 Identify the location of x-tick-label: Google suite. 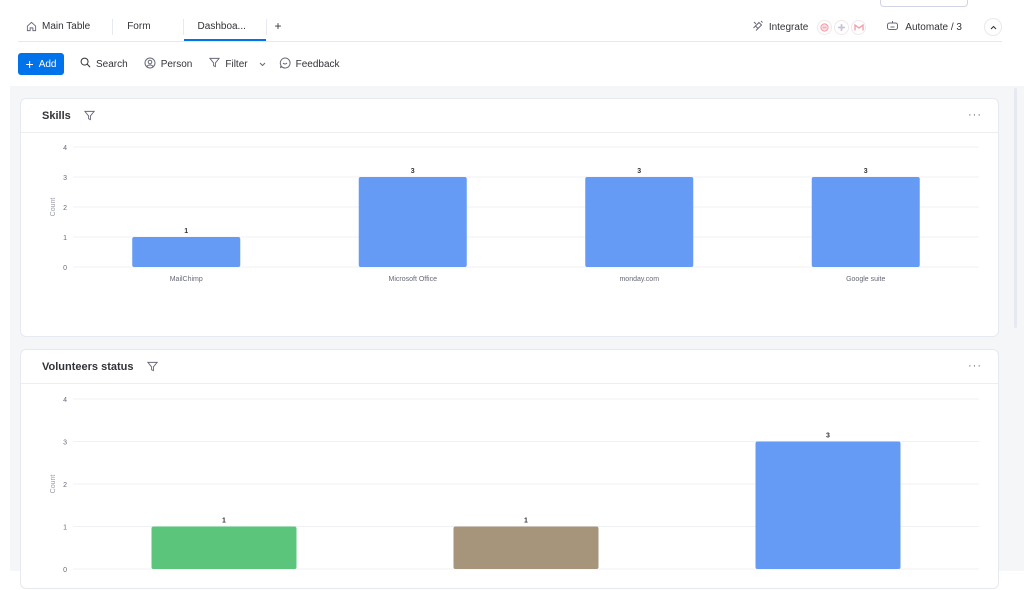
(865, 279).